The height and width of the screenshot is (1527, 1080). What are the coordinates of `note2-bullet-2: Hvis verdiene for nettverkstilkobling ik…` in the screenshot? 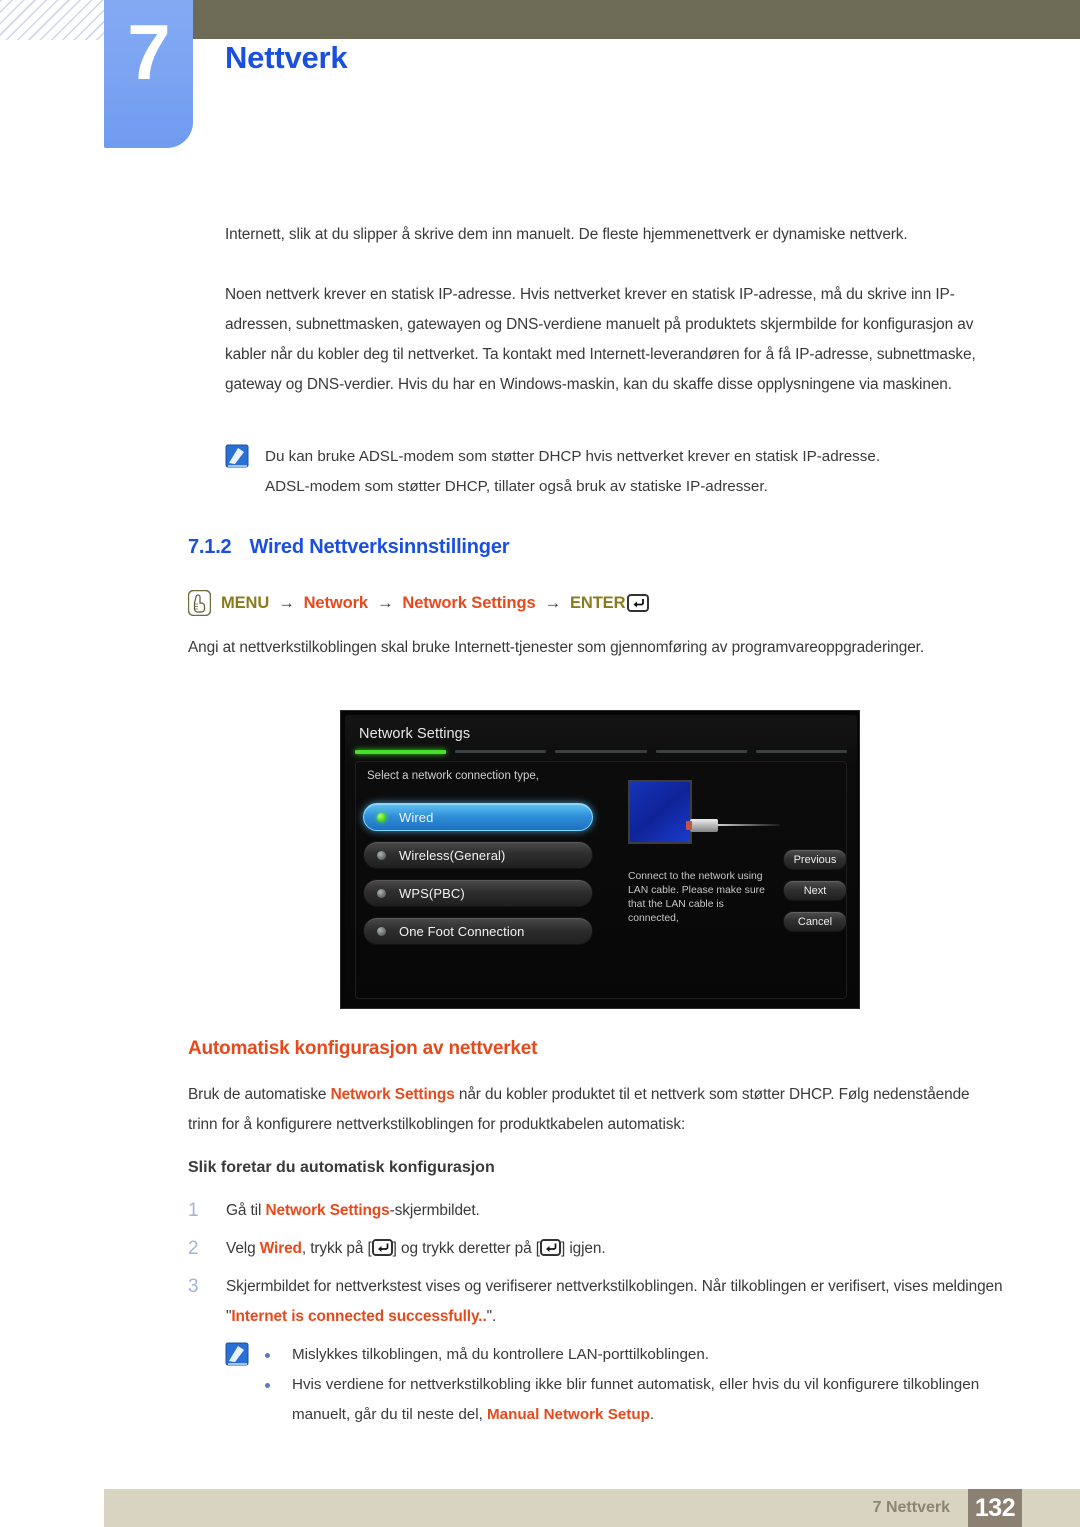 It's located at (643, 1400).